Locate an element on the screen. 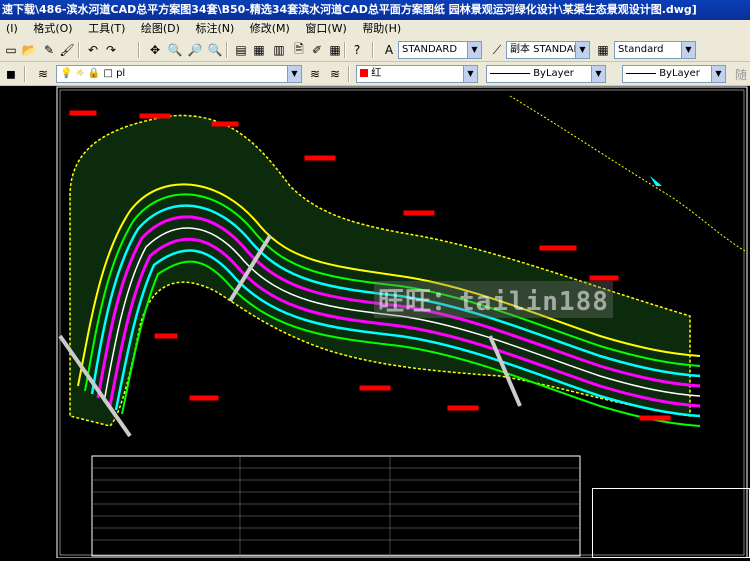 The width and height of the screenshot is (750, 561). drawing-title-block is located at coordinates (671, 523).